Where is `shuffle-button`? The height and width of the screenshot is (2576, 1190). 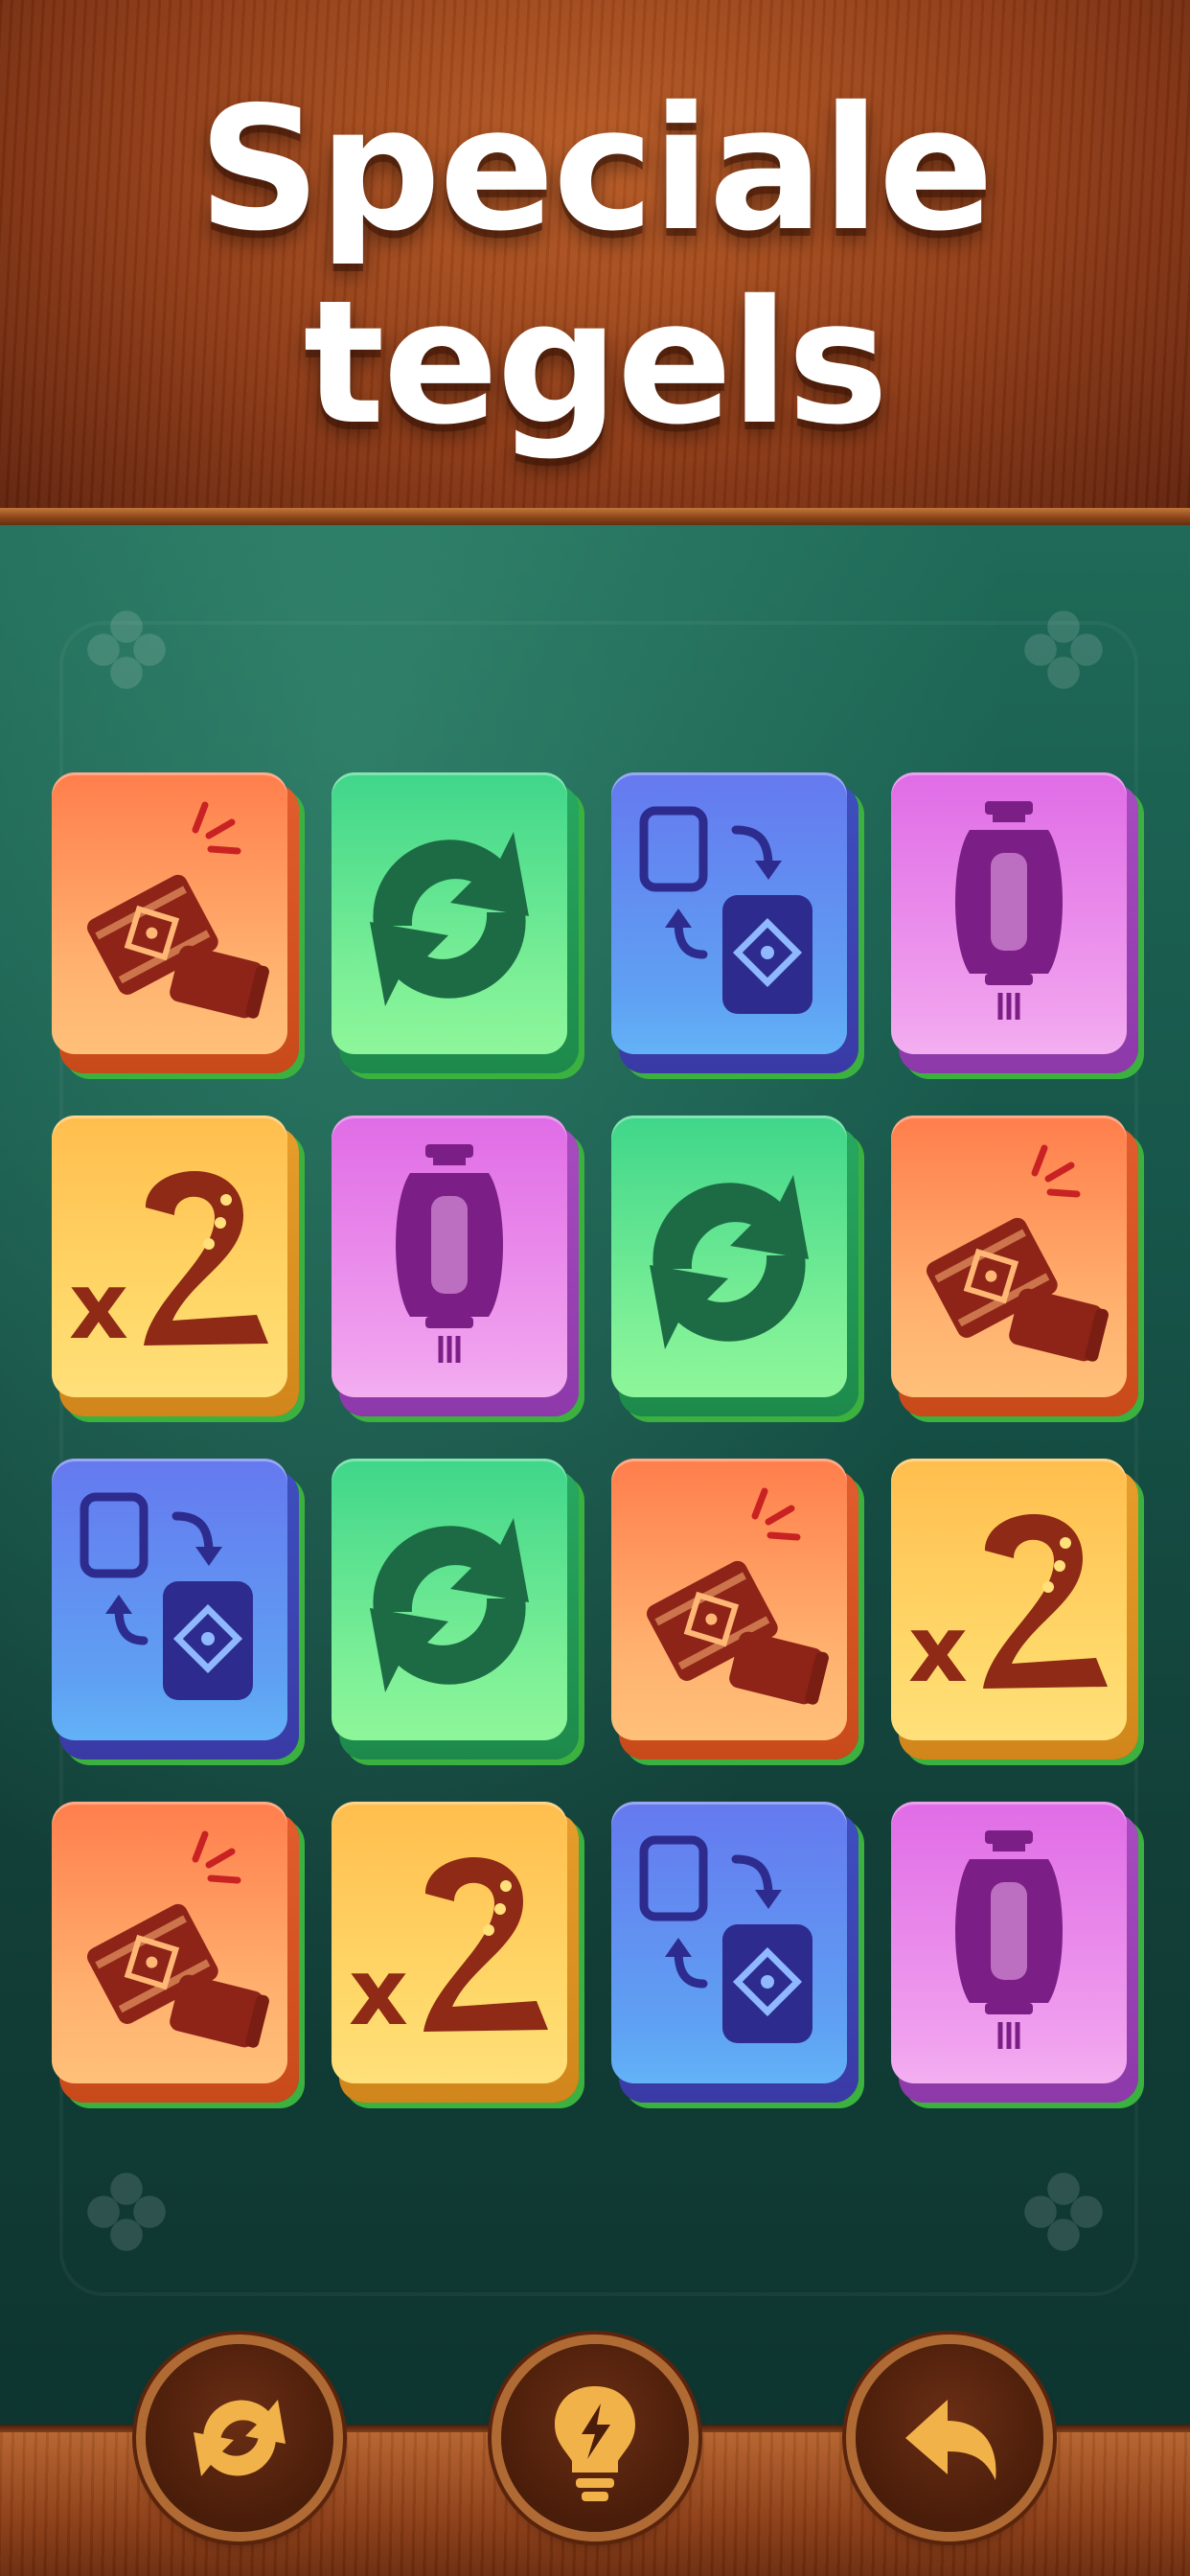
shuffle-button is located at coordinates (240, 2438).